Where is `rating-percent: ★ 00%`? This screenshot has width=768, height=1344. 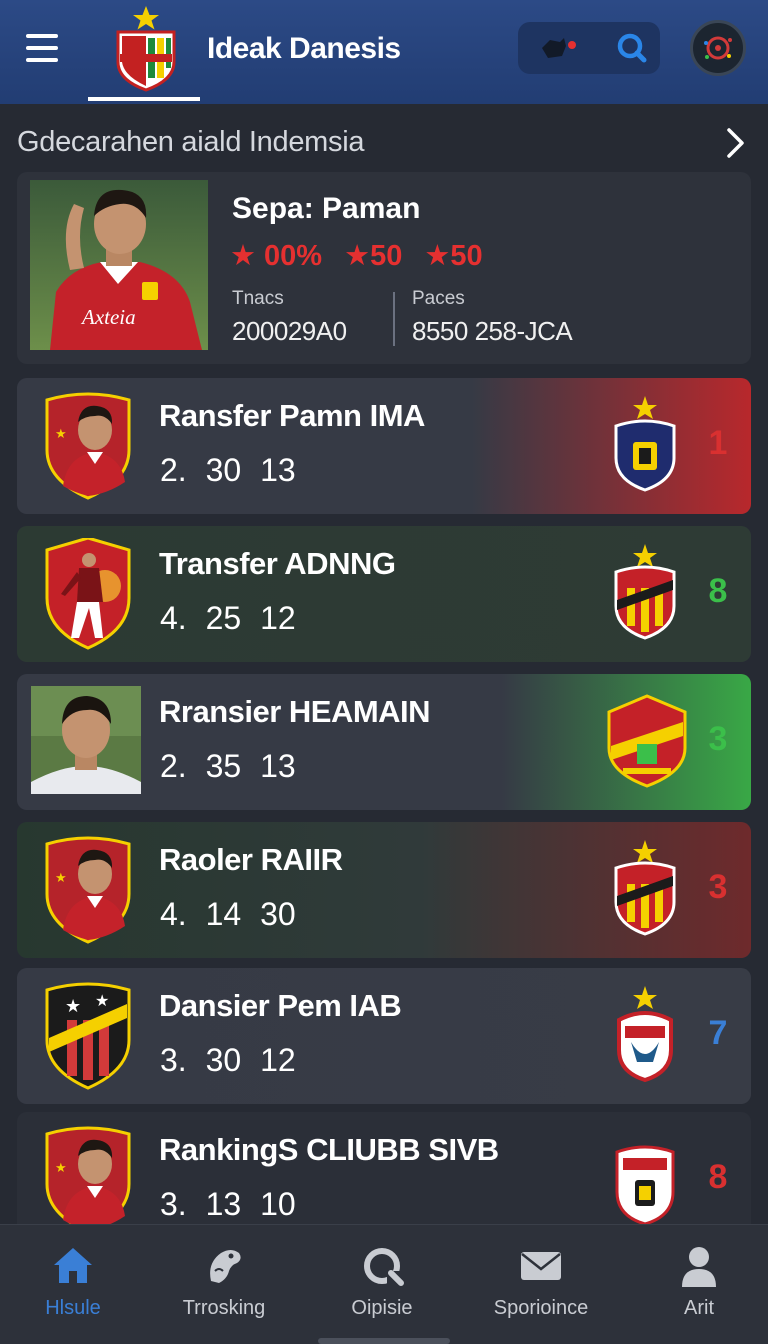 rating-percent: ★ 00% is located at coordinates (276, 256).